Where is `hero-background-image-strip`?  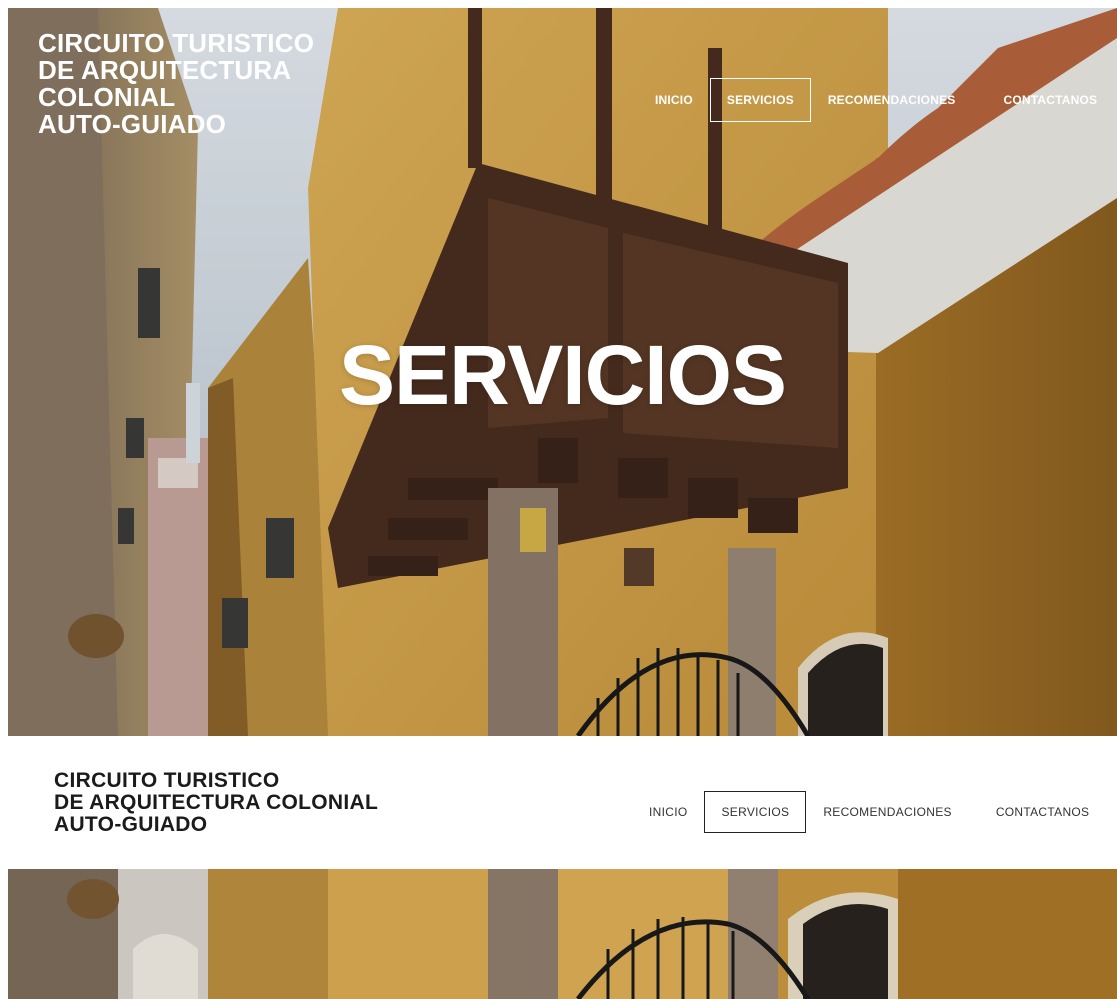
hero-background-image-strip is located at coordinates (562, 934).